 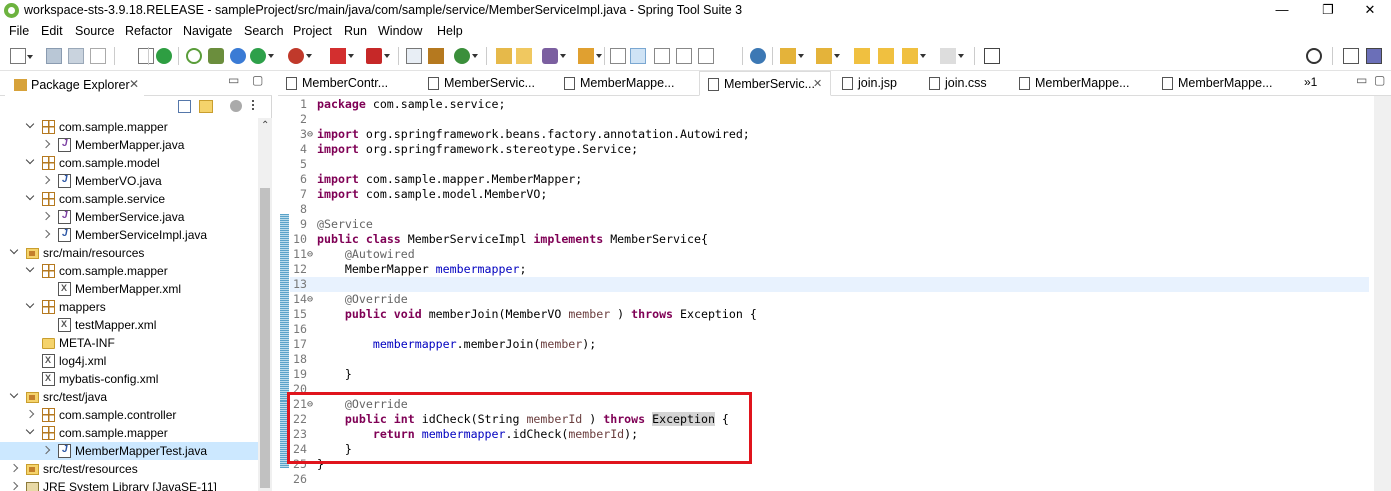 What do you see at coordinates (312, 31) in the screenshot?
I see `menu-project: Project` at bounding box center [312, 31].